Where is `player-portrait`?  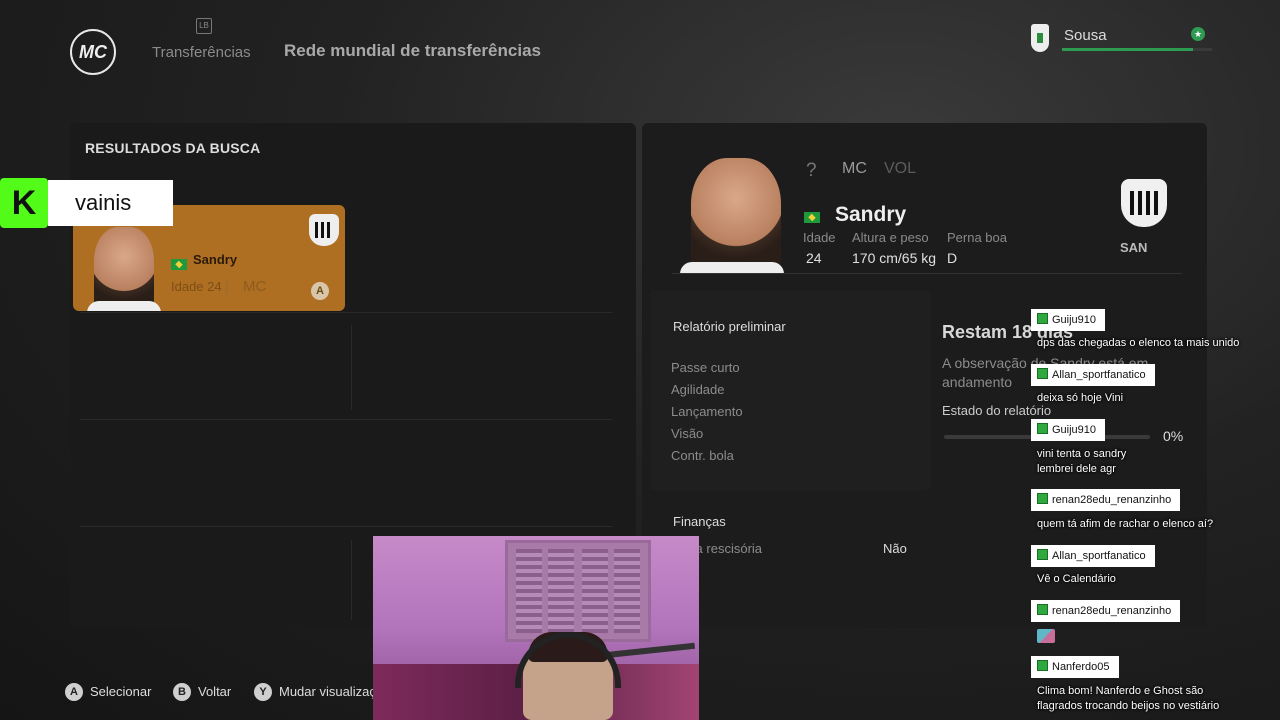 player-portrait is located at coordinates (736, 215).